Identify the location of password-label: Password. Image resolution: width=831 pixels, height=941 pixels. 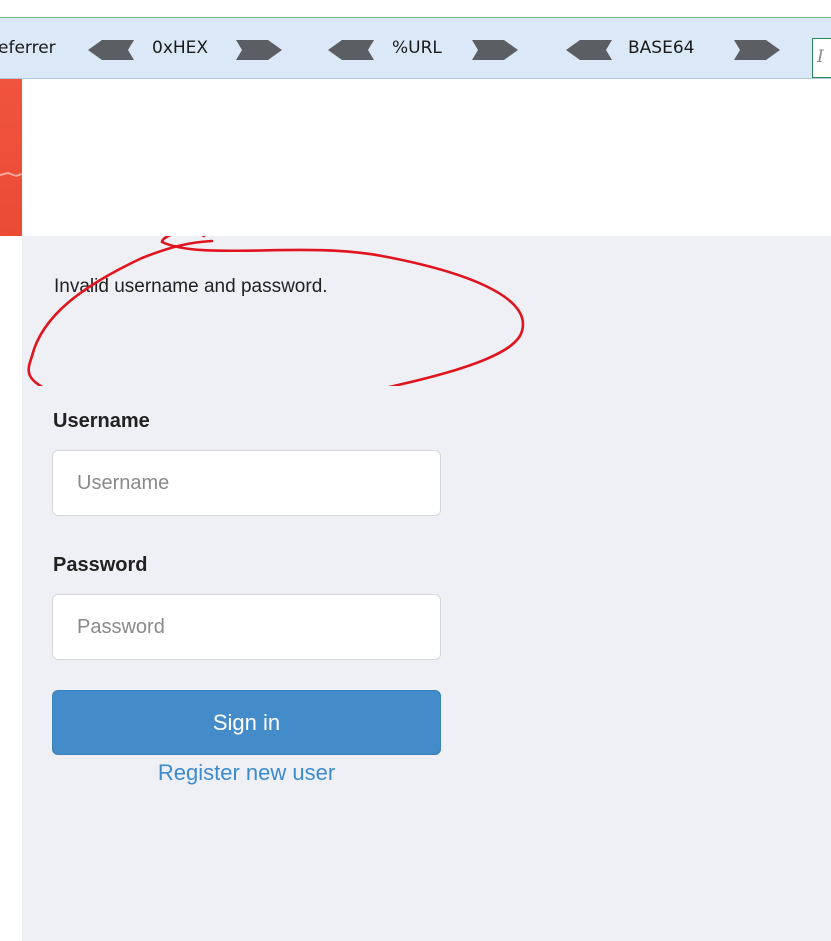
(100, 565).